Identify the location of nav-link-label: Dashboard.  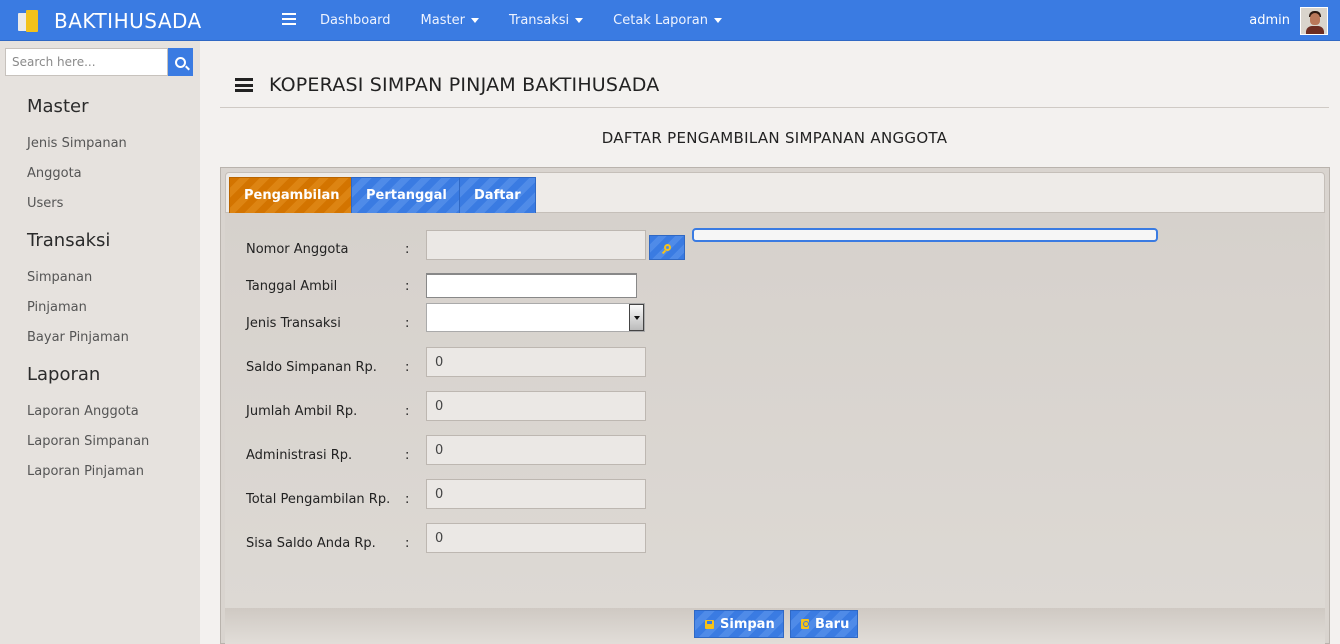
(355, 20).